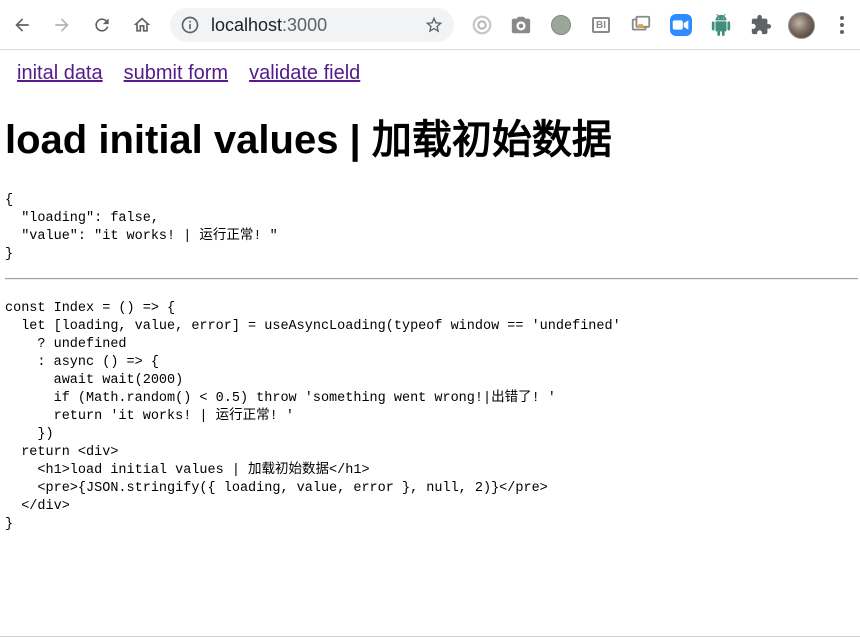 This screenshot has width=860, height=639. I want to click on bi-icon: BI, so click(601, 25).